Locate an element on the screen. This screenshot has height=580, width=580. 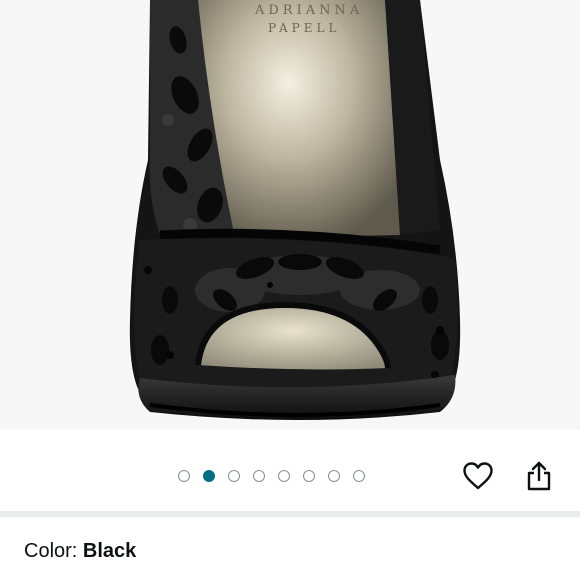
color-label: Color: is located at coordinates (53, 551).